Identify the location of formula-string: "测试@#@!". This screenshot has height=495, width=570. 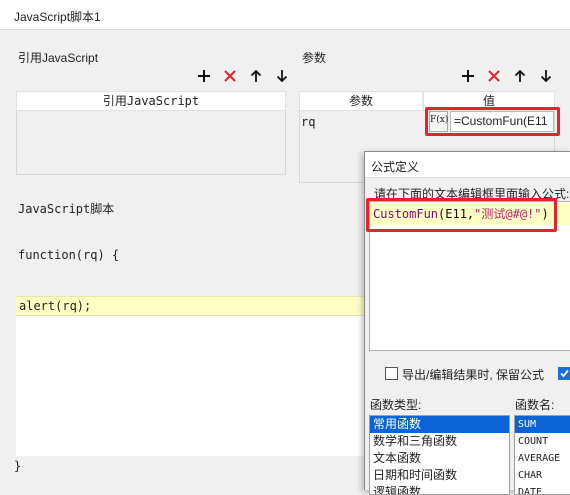
(508, 214).